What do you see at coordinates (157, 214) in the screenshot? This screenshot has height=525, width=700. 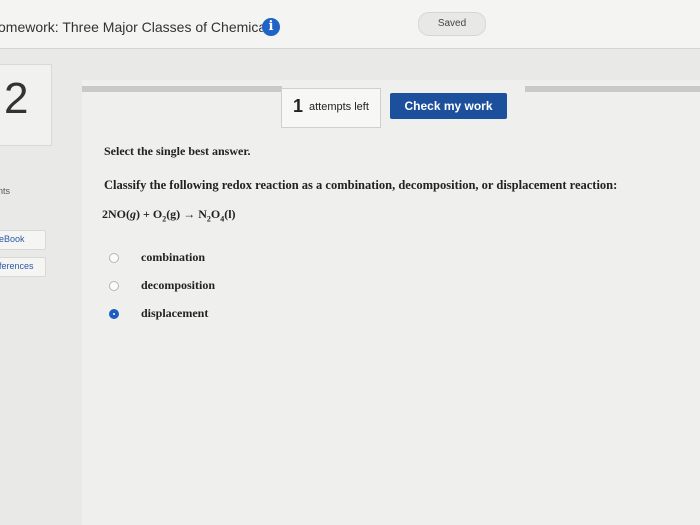 I see `eq-reactant-2: O` at bounding box center [157, 214].